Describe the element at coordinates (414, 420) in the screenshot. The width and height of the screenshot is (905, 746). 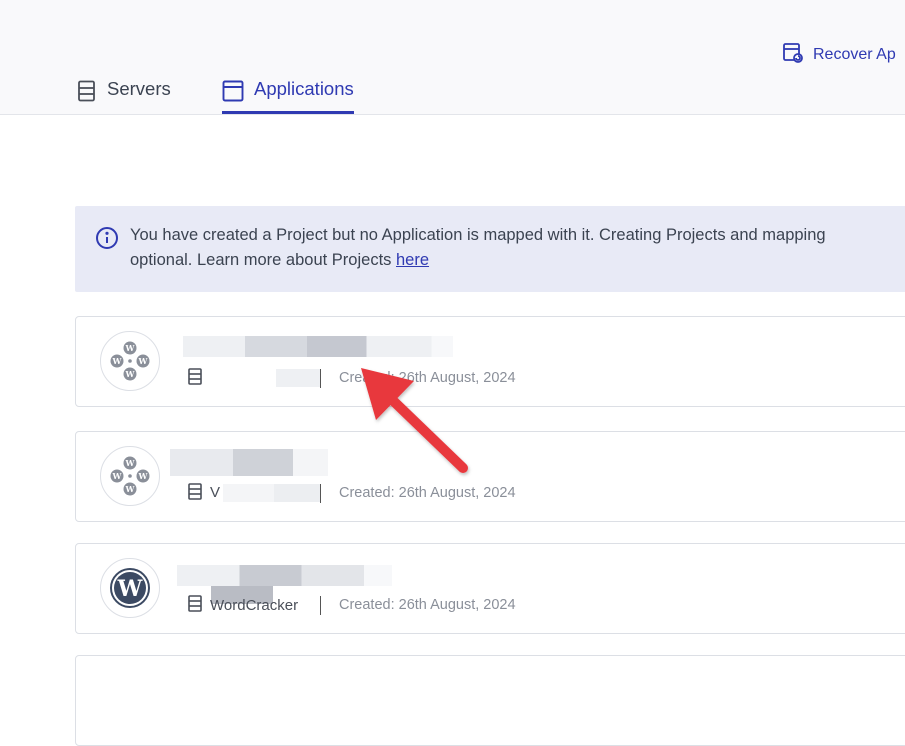
I see `annotation-arrow` at that location.